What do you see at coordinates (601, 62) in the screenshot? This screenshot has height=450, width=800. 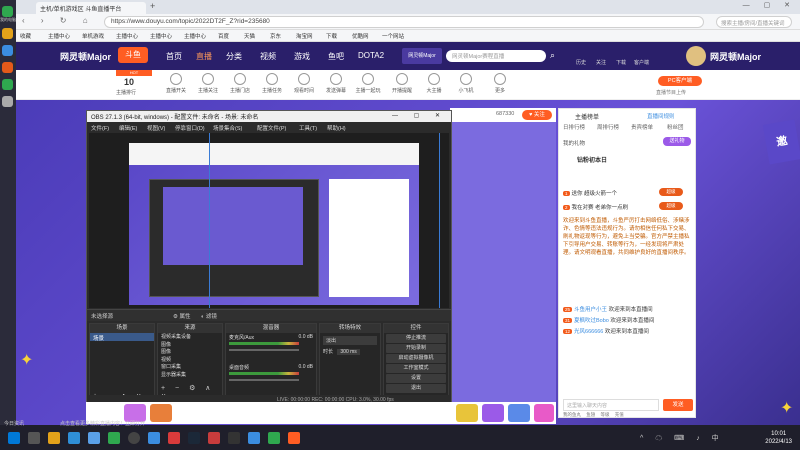 I see `follow-link: 关注` at bounding box center [601, 62].